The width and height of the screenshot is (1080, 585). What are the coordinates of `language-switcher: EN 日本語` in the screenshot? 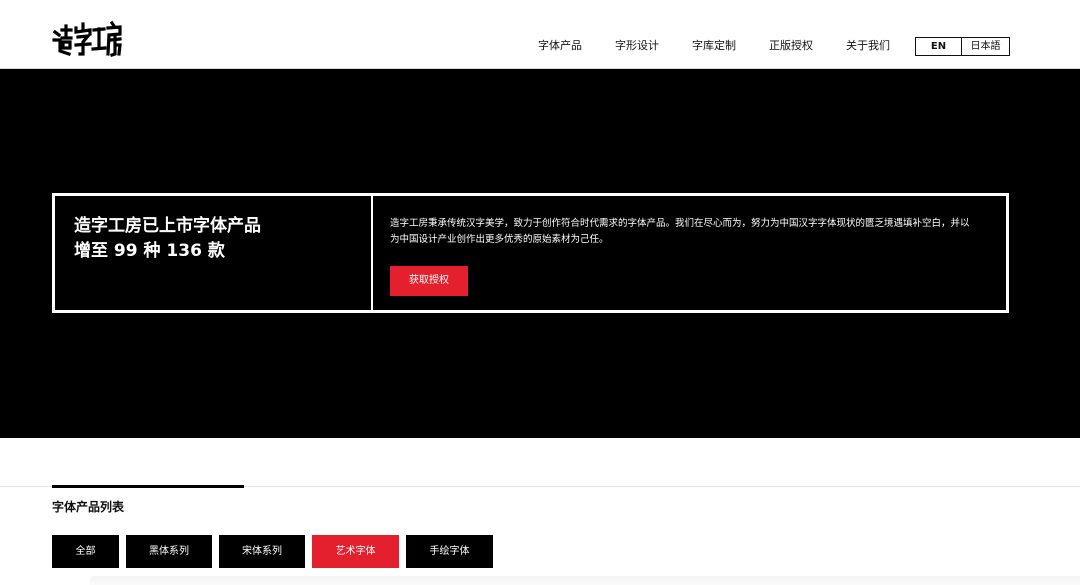 It's located at (962, 46).